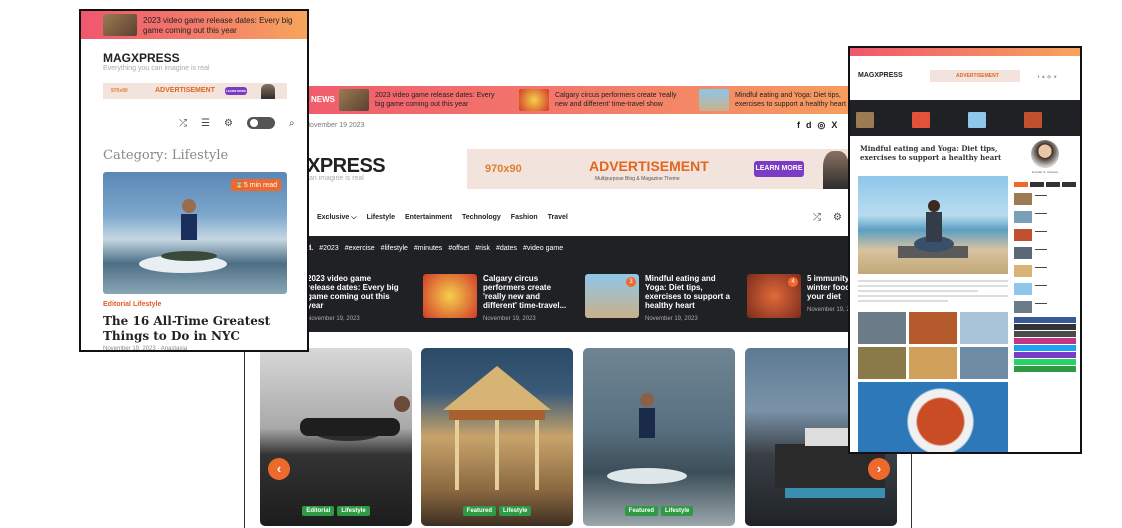 Image resolution: width=1122 pixels, height=528 pixels. Describe the element at coordinates (1041, 195) in the screenshot. I see `sidebar-item-lines: ▬▬▬▬` at that location.